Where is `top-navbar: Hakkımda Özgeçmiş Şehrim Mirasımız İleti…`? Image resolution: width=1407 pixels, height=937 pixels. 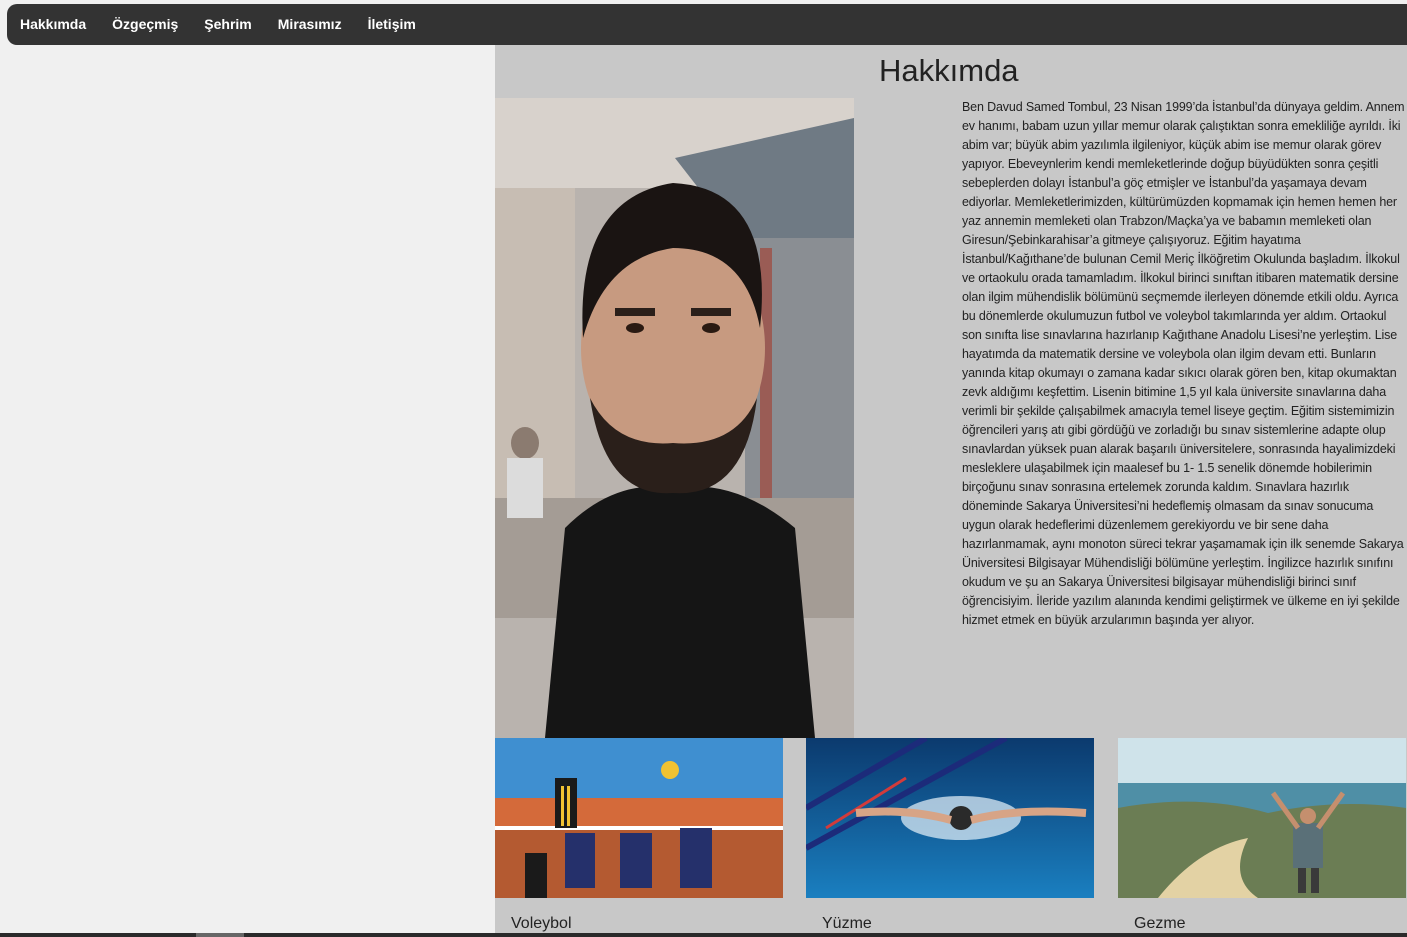 top-navbar: Hakkımda Özgeçmiş Şehrim Mirasımız İleti… is located at coordinates (707, 24).